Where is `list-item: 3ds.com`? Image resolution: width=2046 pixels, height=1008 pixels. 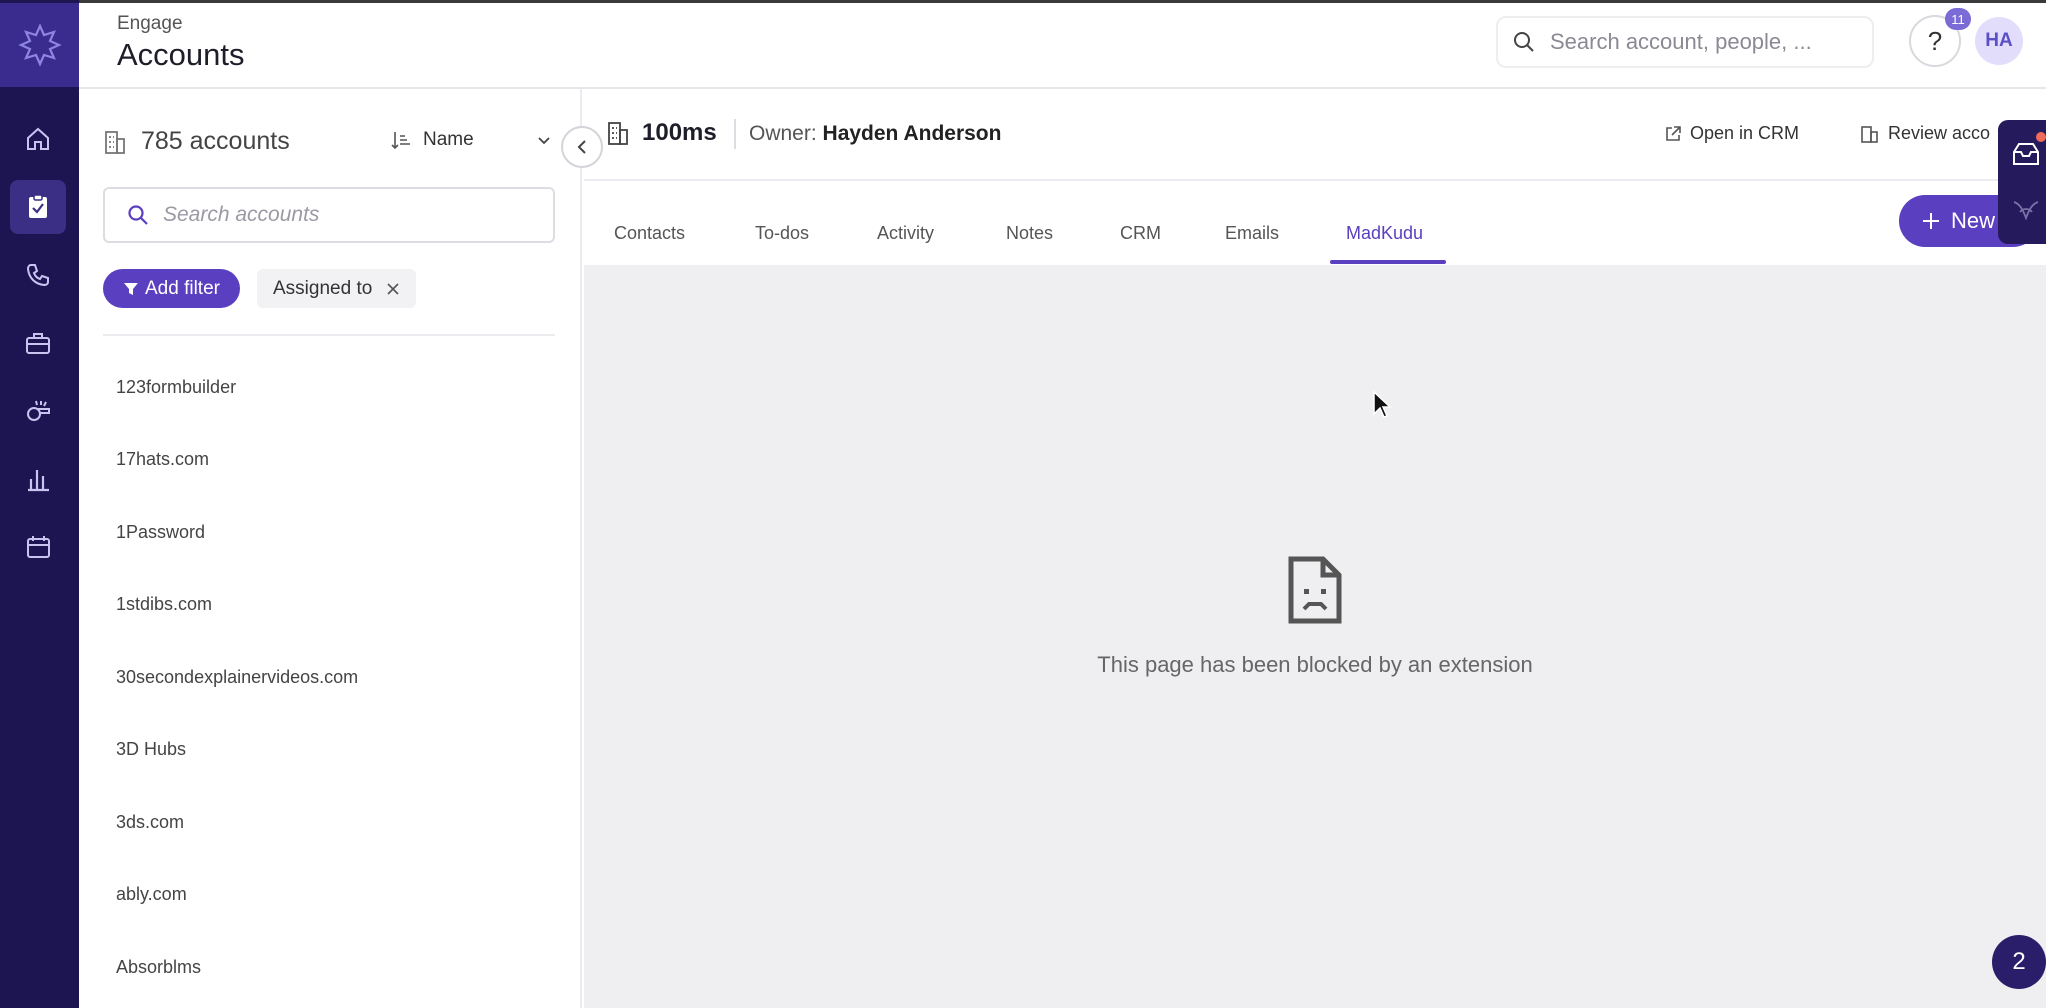
list-item: 3ds.com is located at coordinates (150, 822).